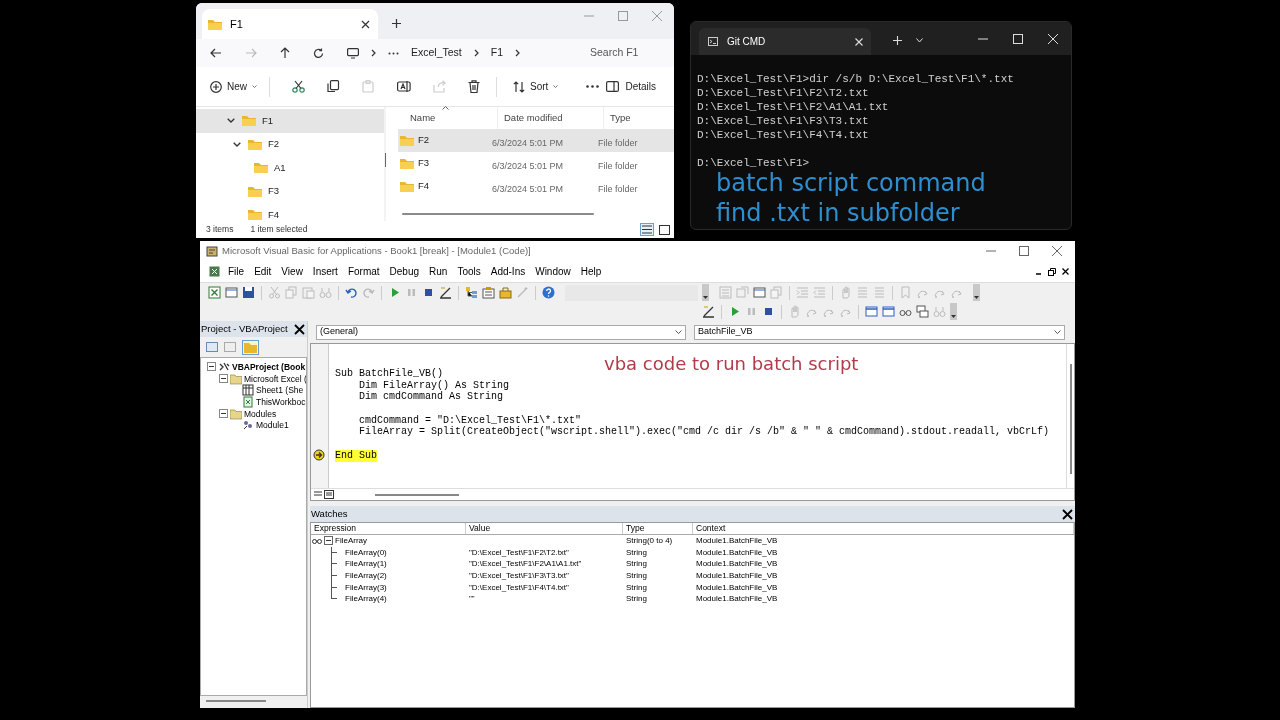 The height and width of the screenshot is (720, 1280). I want to click on details-button: Details, so click(631, 86).